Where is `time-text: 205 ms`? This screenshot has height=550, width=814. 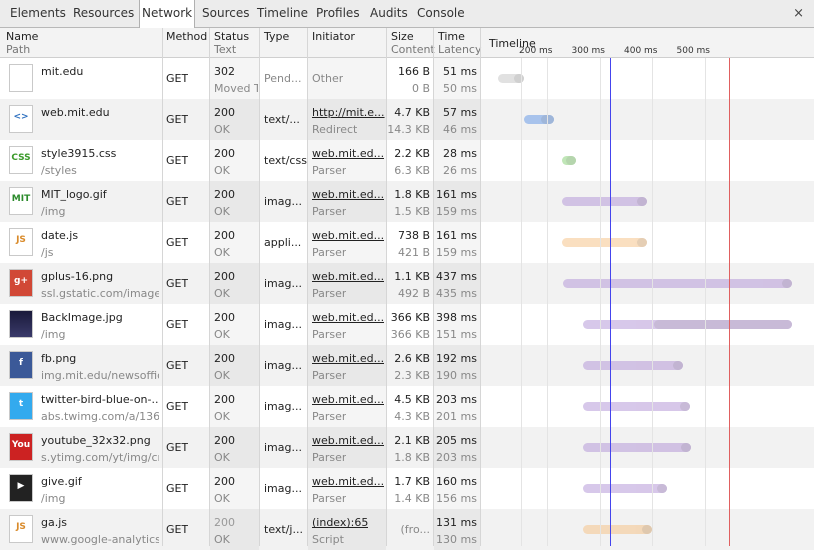 time-text: 205 ms is located at coordinates (456, 440).